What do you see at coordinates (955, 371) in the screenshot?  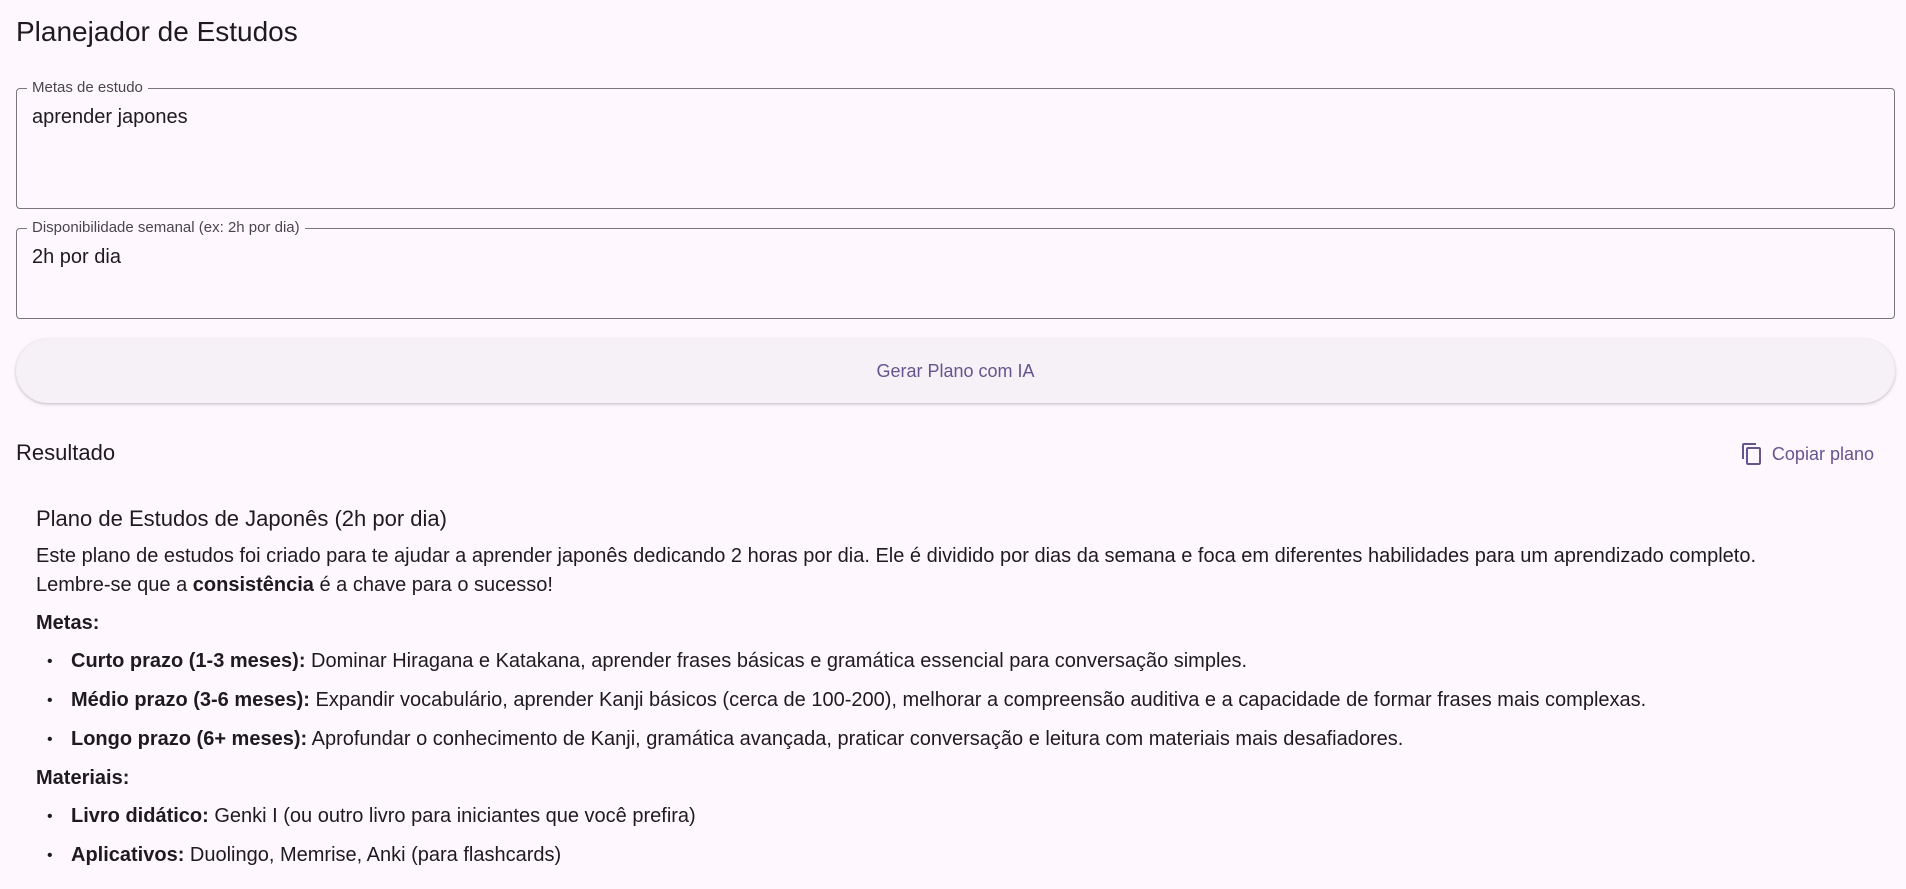 I see `generate-plan-button: Gerar Plano com IA` at bounding box center [955, 371].